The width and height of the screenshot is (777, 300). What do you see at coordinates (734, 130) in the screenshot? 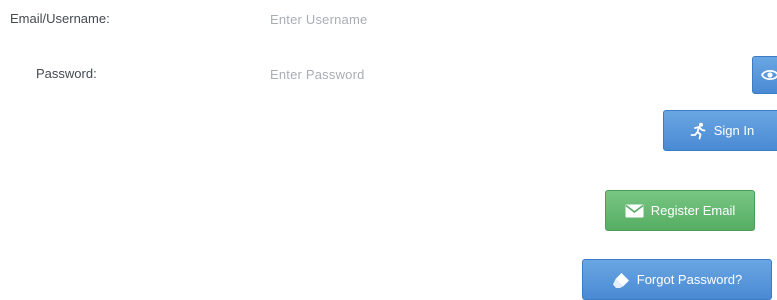
I see `sign-in-label: Sign In` at bounding box center [734, 130].